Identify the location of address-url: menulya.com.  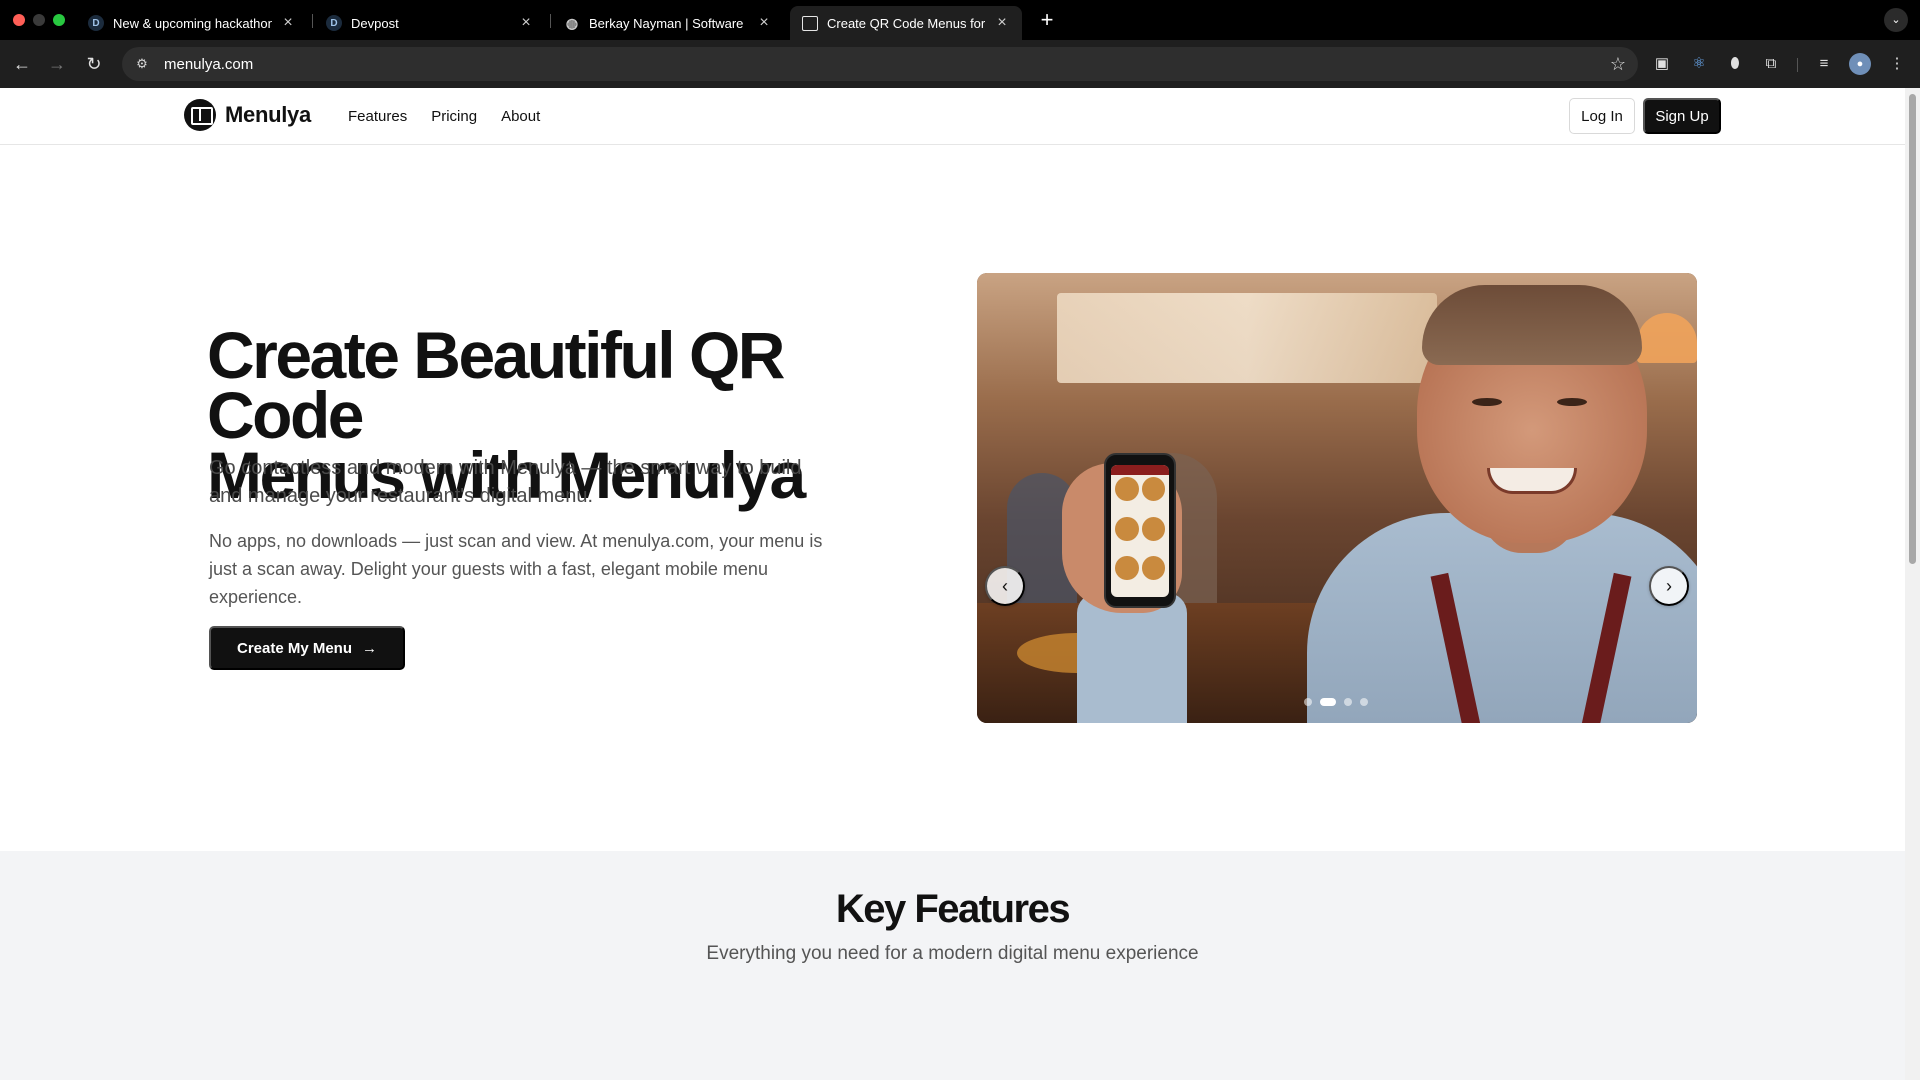
(208, 64).